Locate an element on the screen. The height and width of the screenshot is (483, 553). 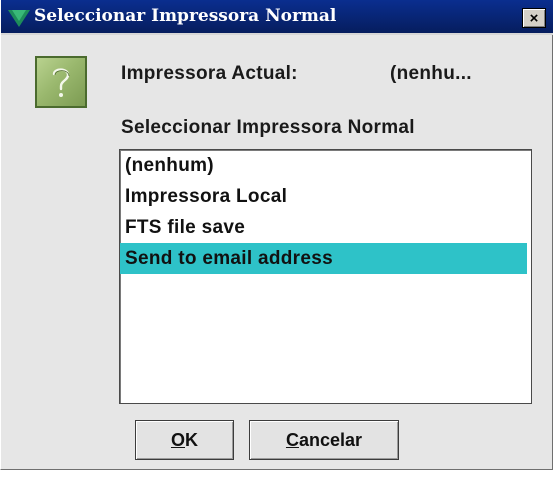
list-item-none: (nenhum) is located at coordinates (325, 165).